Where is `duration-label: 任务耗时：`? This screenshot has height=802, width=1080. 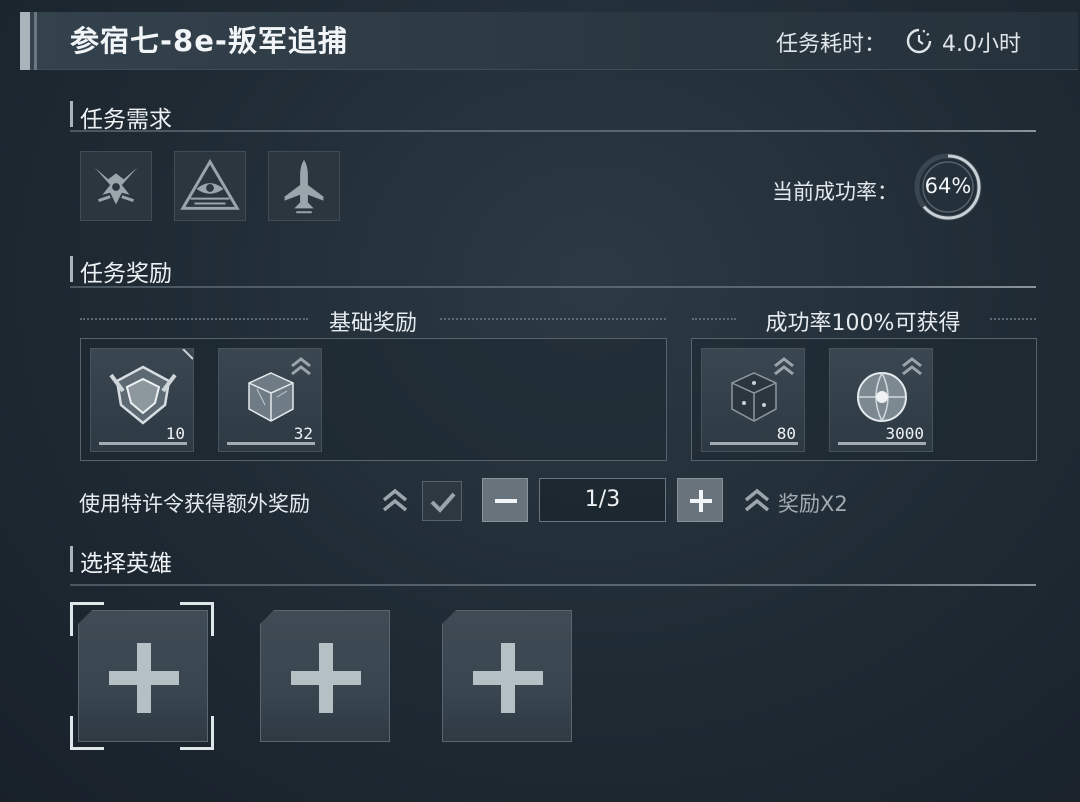 duration-label: 任务耗时： is located at coordinates (831, 44).